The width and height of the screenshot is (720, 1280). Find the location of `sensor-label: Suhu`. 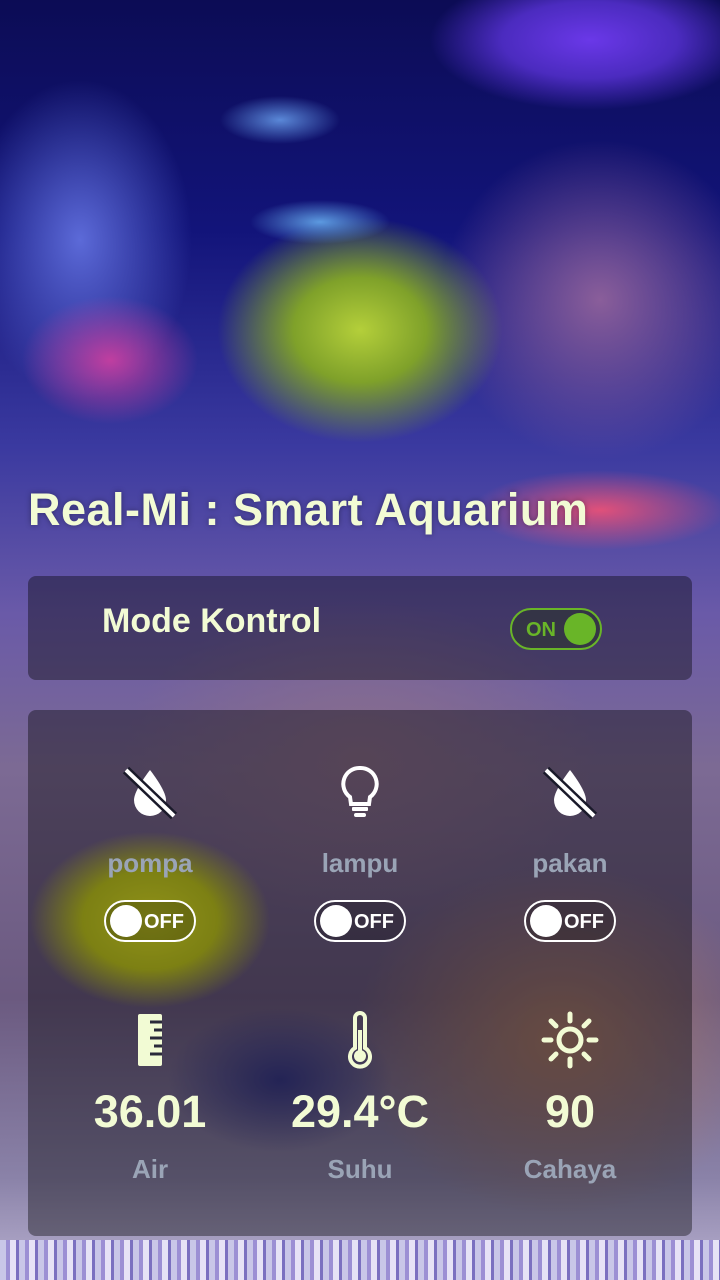

sensor-label: Suhu is located at coordinates (360, 1169).